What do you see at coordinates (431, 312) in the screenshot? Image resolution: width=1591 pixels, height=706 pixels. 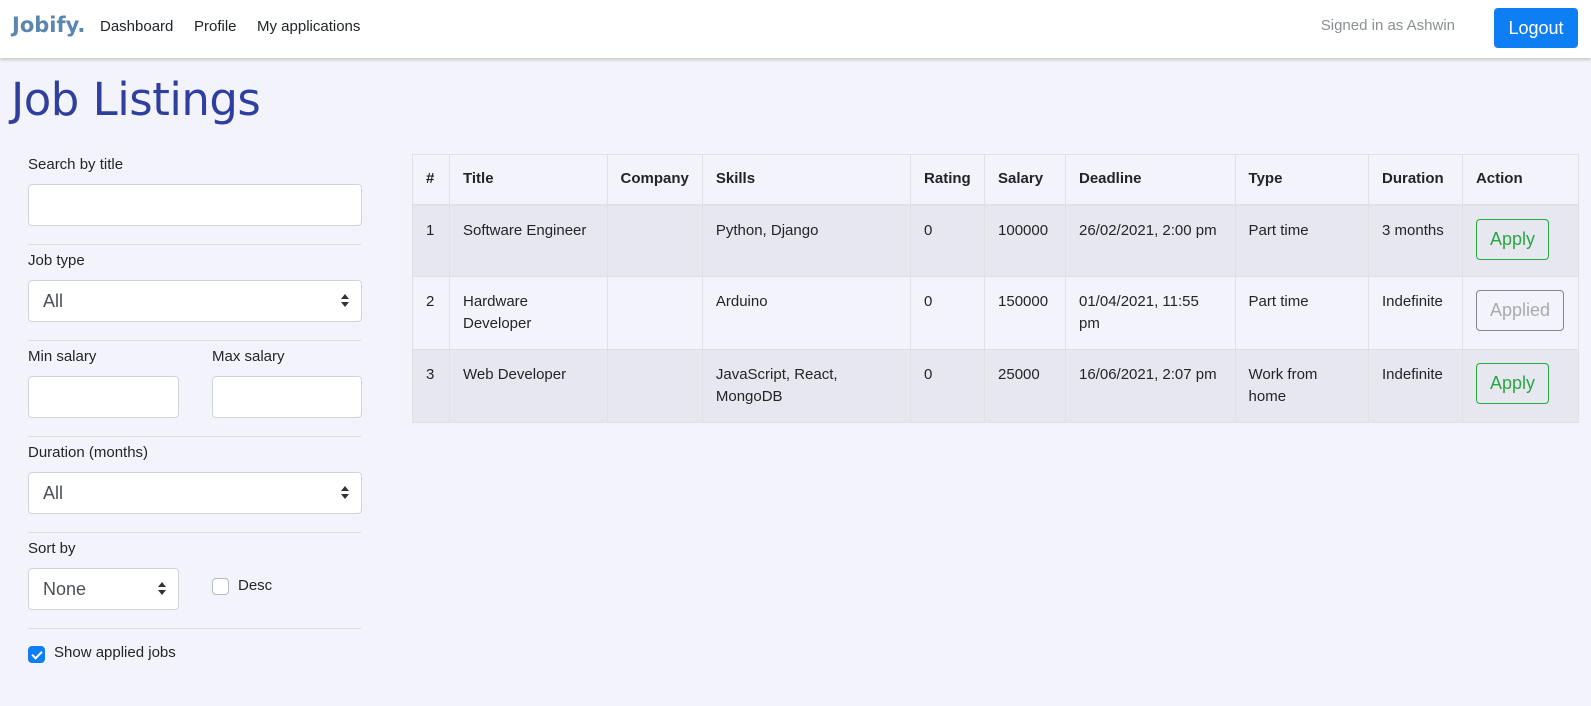 I see `row-number: 2` at bounding box center [431, 312].